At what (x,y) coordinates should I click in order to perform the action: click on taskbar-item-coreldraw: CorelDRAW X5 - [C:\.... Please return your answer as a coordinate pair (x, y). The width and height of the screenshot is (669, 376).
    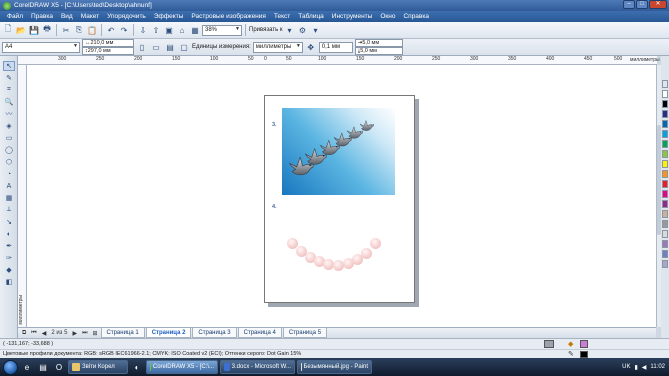
    Looking at the image, I should click on (182, 367).